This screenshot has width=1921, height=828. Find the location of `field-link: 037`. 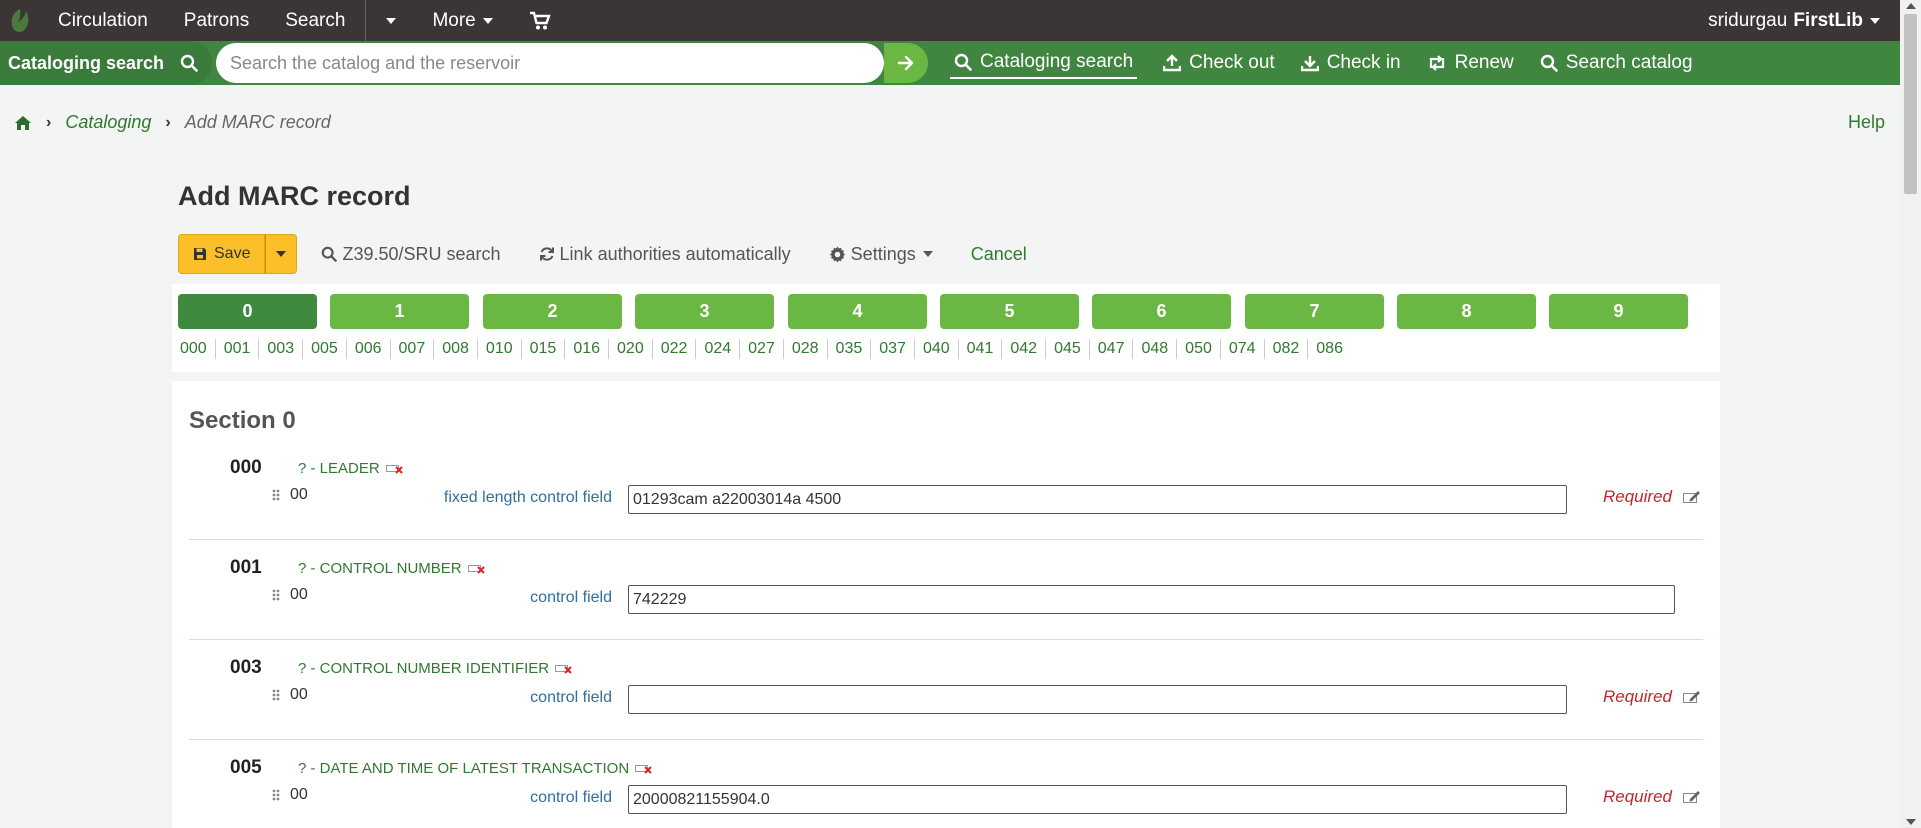

field-link: 037 is located at coordinates (893, 349).